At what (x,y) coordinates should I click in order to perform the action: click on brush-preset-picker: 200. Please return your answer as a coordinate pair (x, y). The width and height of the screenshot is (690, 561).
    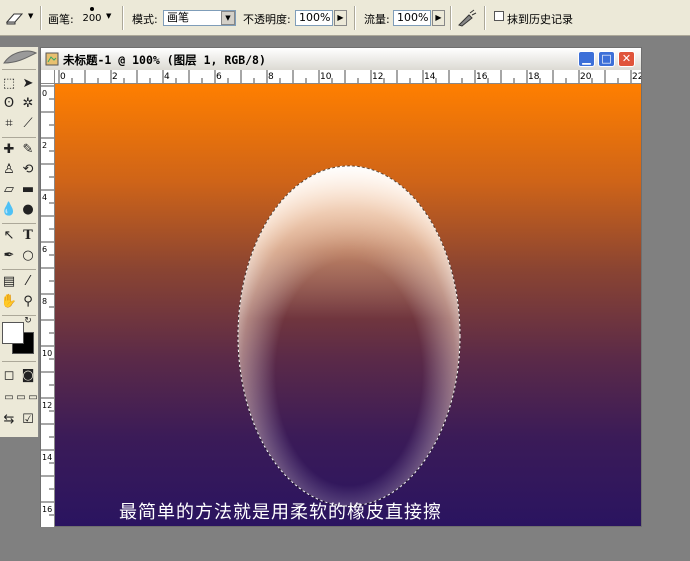
    Looking at the image, I should click on (92, 18).